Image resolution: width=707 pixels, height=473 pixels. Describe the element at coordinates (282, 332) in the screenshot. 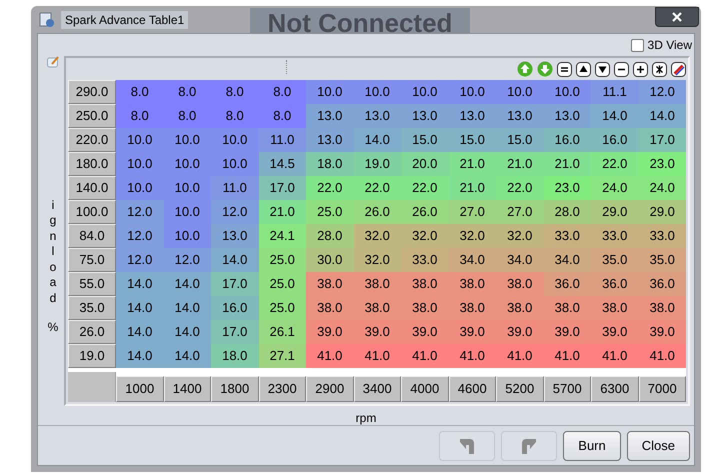

I see `table-cell: 26.1` at that location.